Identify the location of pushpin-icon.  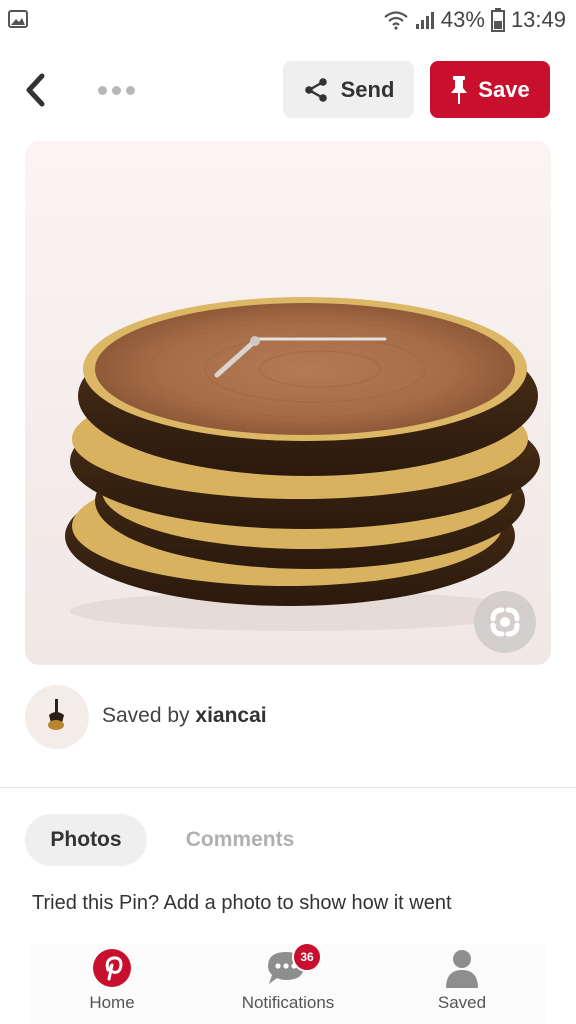
(459, 89).